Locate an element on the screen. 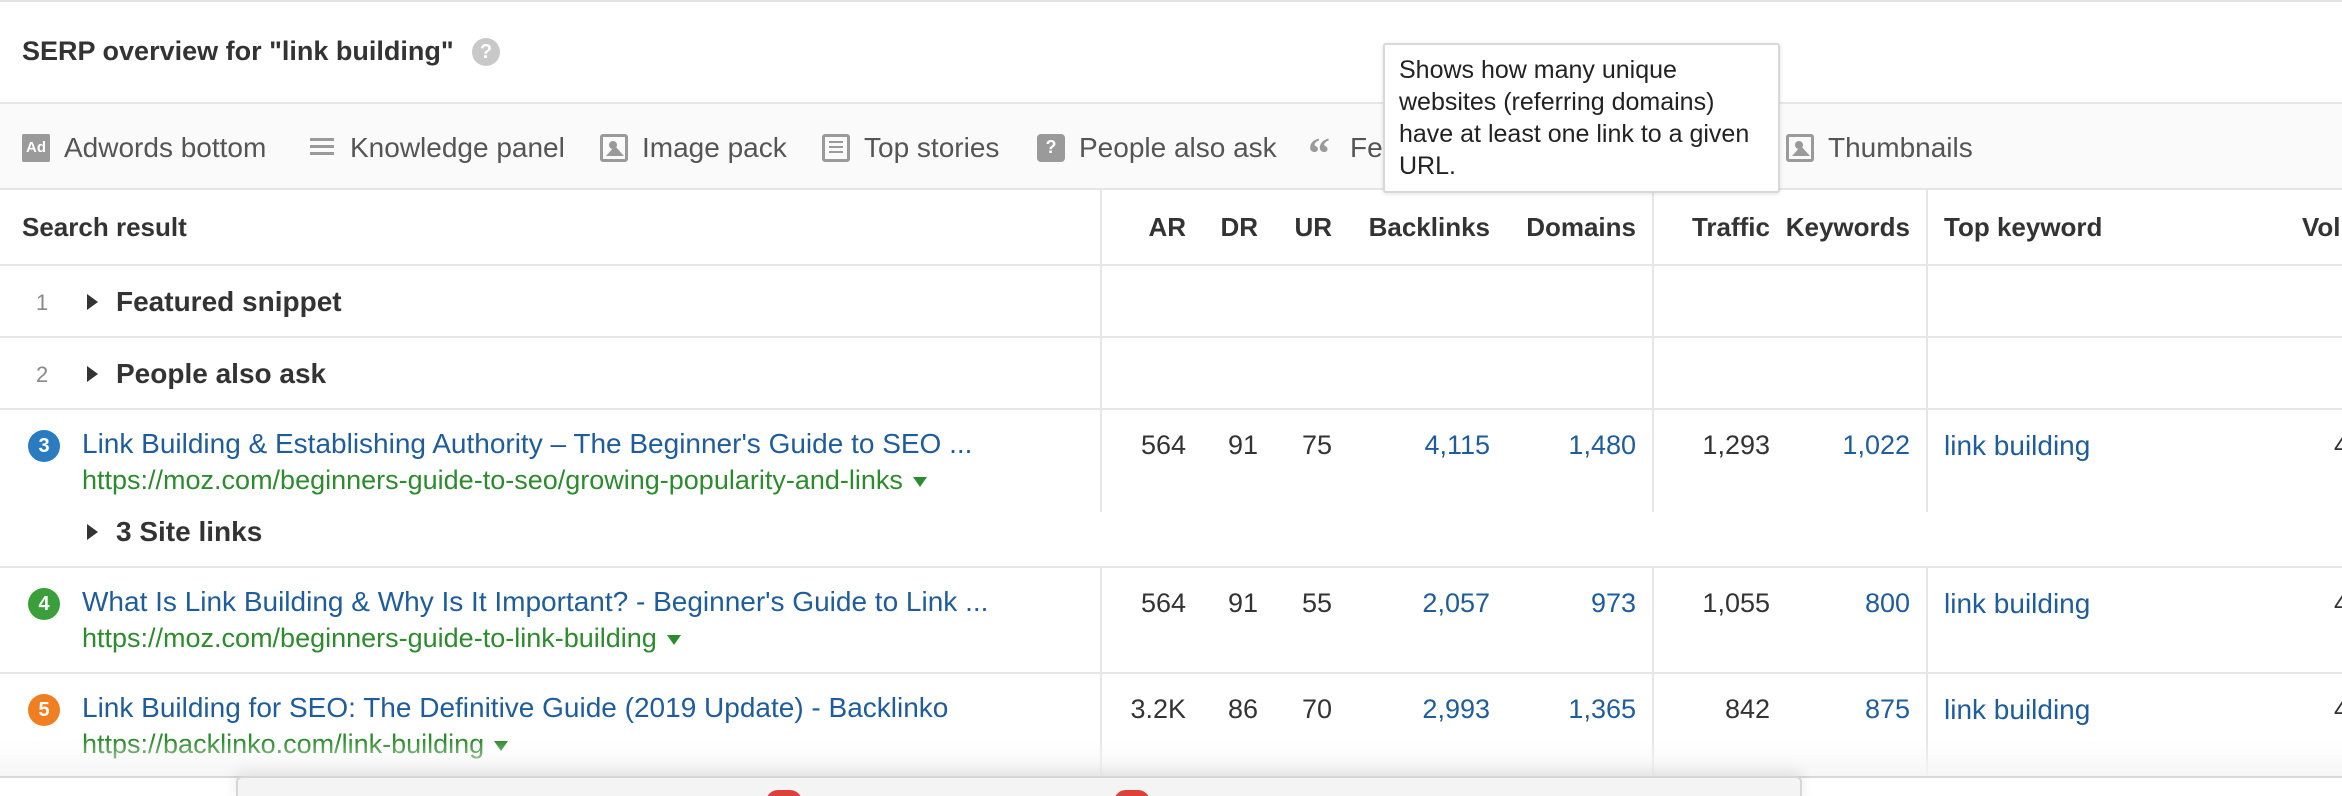 The height and width of the screenshot is (796, 2342). cell-domains: 1,480 is located at coordinates (1568, 445).